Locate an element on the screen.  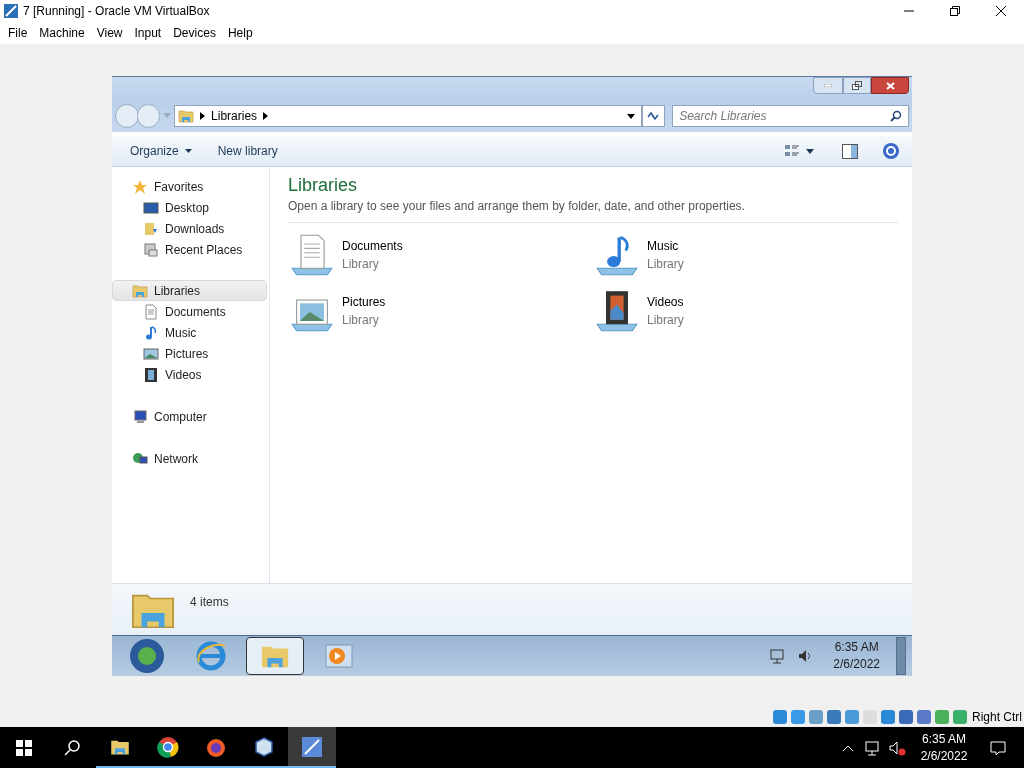
breadcrumb: Libraries is located at coordinates (234, 116).